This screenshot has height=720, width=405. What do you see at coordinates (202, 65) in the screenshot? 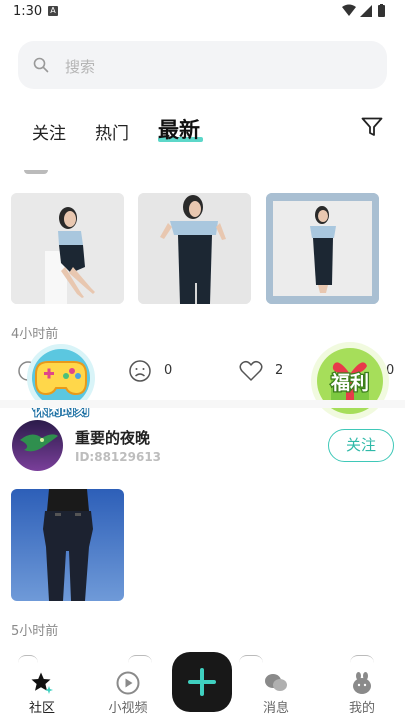
I see `search-input: 搜索` at bounding box center [202, 65].